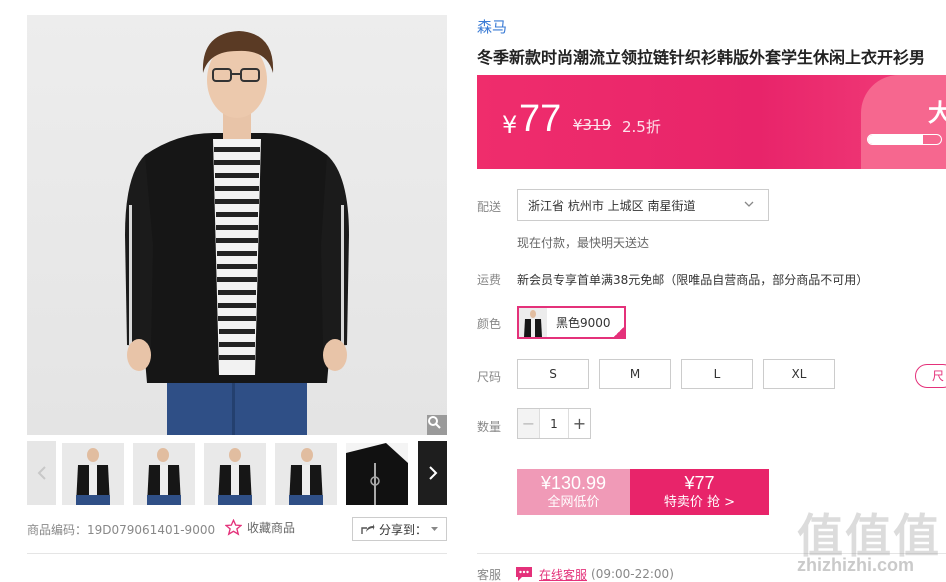 The image size is (946, 582). Describe the element at coordinates (930, 376) in the screenshot. I see `size-guide-button: 尺` at that location.